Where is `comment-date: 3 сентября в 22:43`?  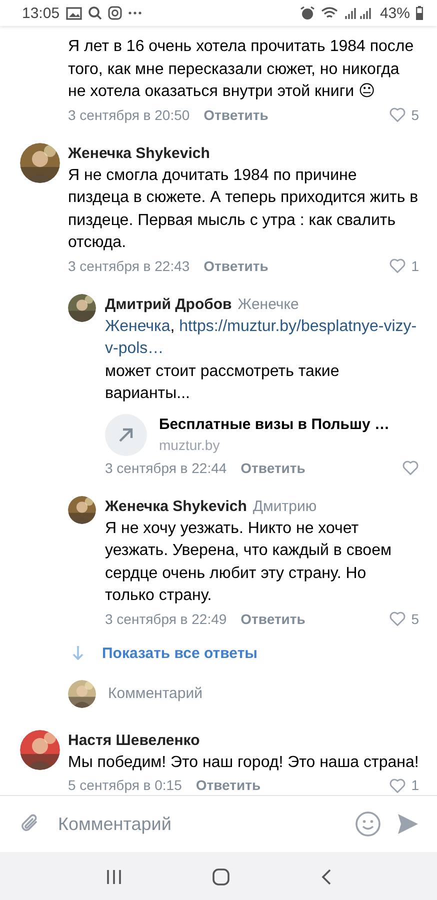
comment-date: 3 сентября в 22:43 is located at coordinates (129, 266).